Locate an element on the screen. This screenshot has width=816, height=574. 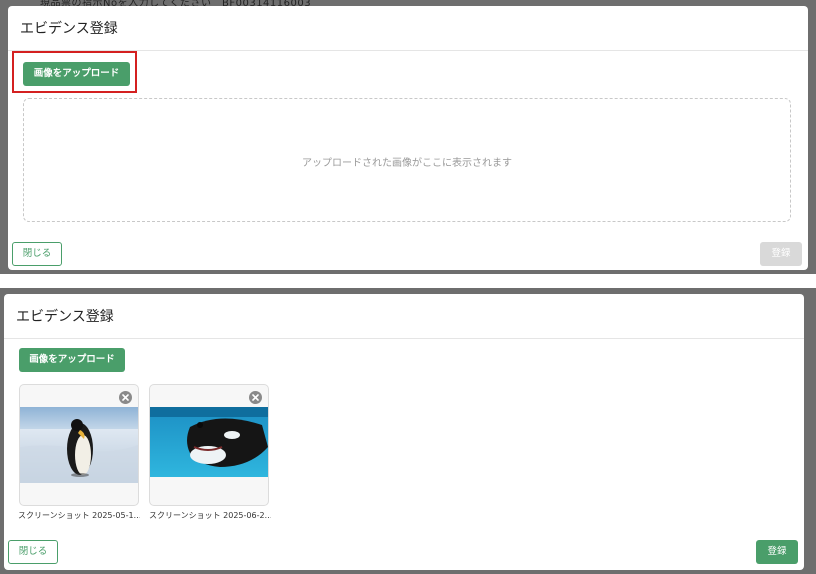
orca-image is located at coordinates (209, 442).